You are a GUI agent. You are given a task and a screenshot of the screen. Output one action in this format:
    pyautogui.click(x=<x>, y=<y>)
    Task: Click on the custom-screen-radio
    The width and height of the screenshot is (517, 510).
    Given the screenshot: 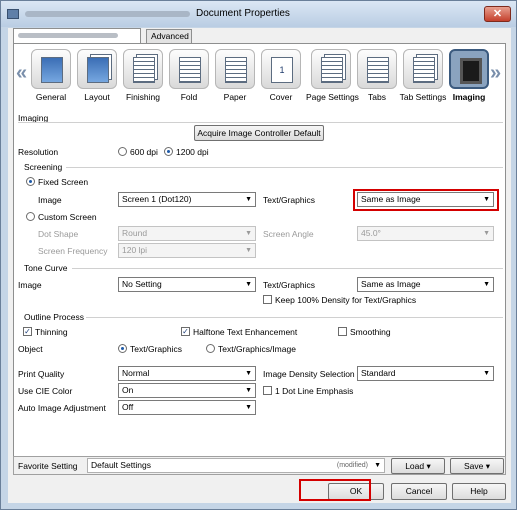 What is the action you would take?
    pyautogui.click(x=30, y=216)
    